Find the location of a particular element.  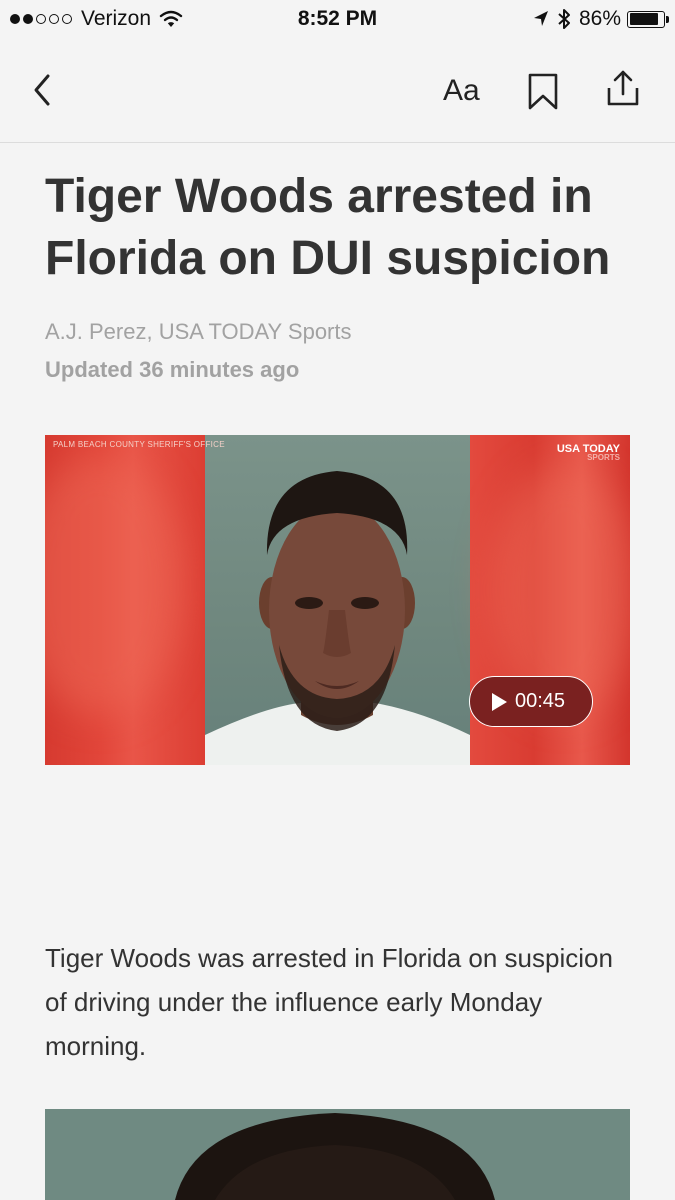

wifi-icon is located at coordinates (171, 18).